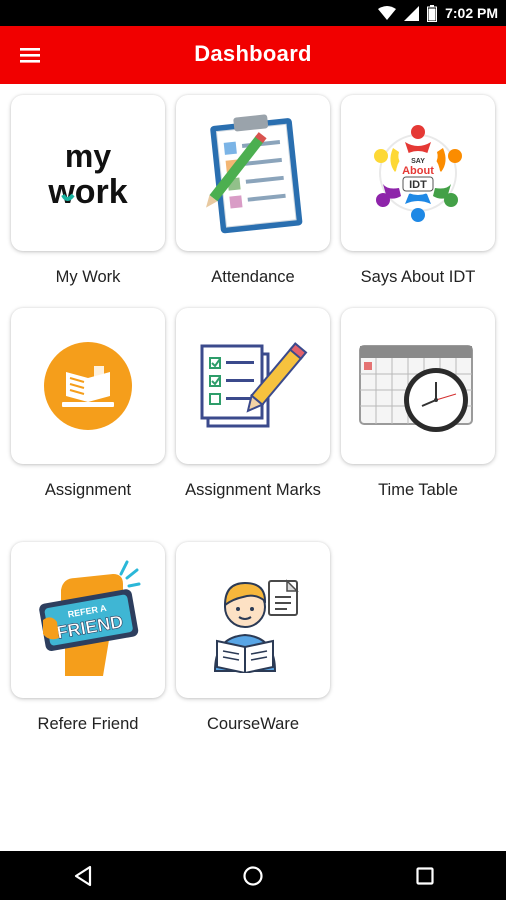 The image size is (506, 900). I want to click on tile-label: Refere Friend, so click(88, 724).